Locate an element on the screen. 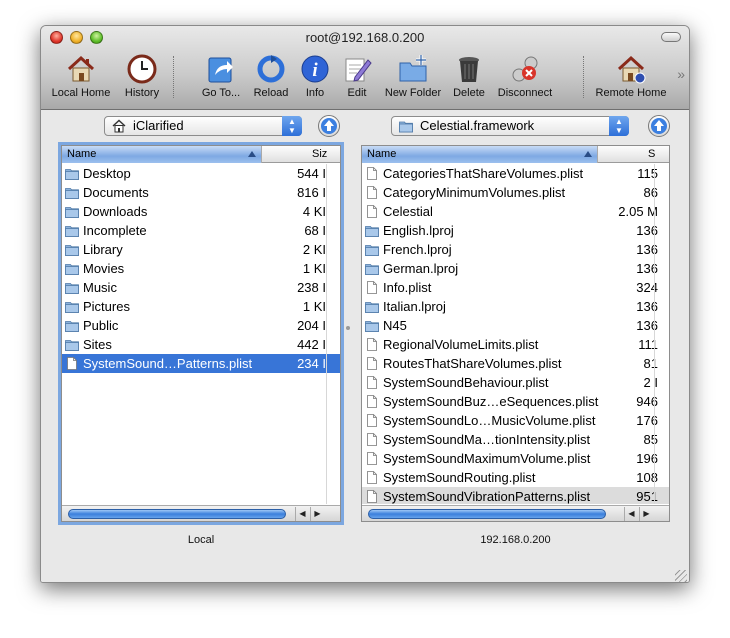 Image resolution: width=730 pixels, height=638 pixels. file-row: Downloads 4 KI is located at coordinates (201, 211).